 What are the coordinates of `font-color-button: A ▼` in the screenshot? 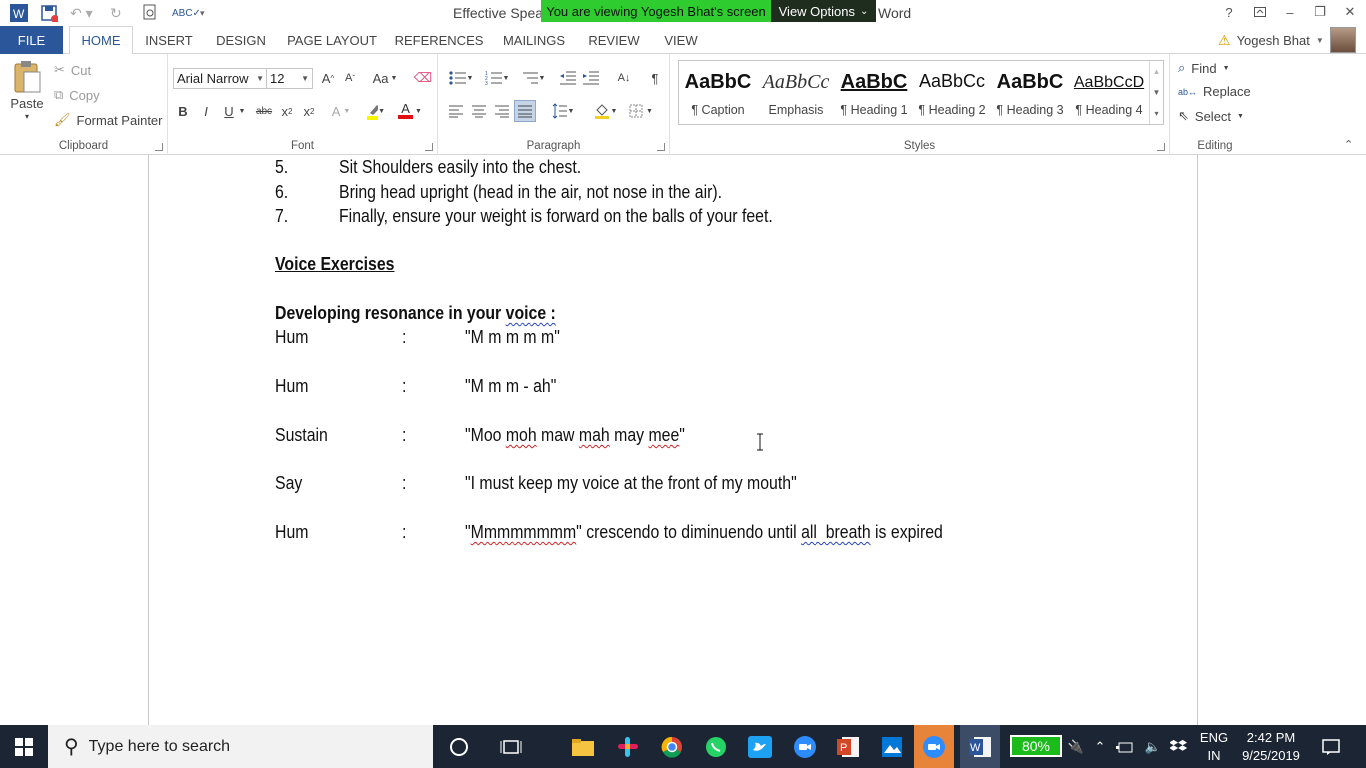 It's located at (410, 111).